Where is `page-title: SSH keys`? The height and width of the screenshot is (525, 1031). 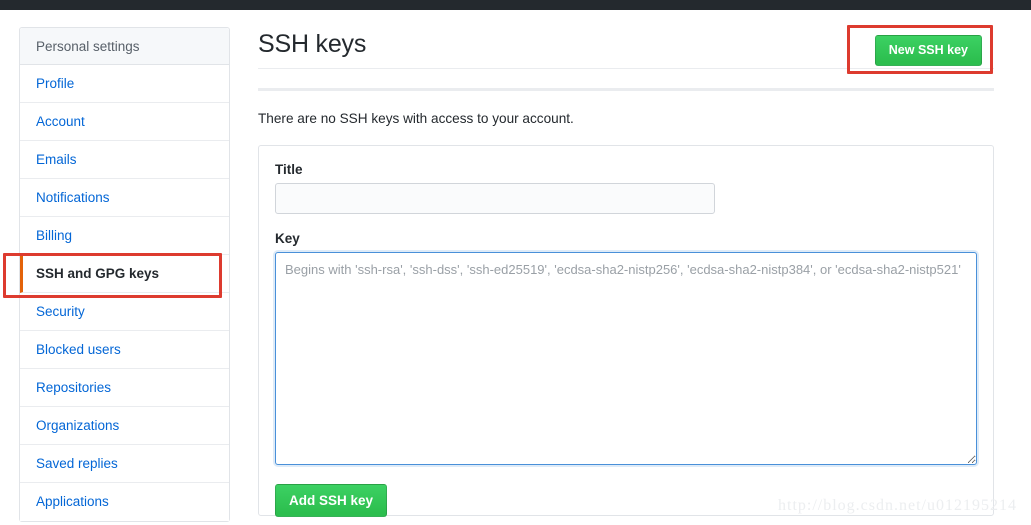
page-title: SSH keys is located at coordinates (312, 44).